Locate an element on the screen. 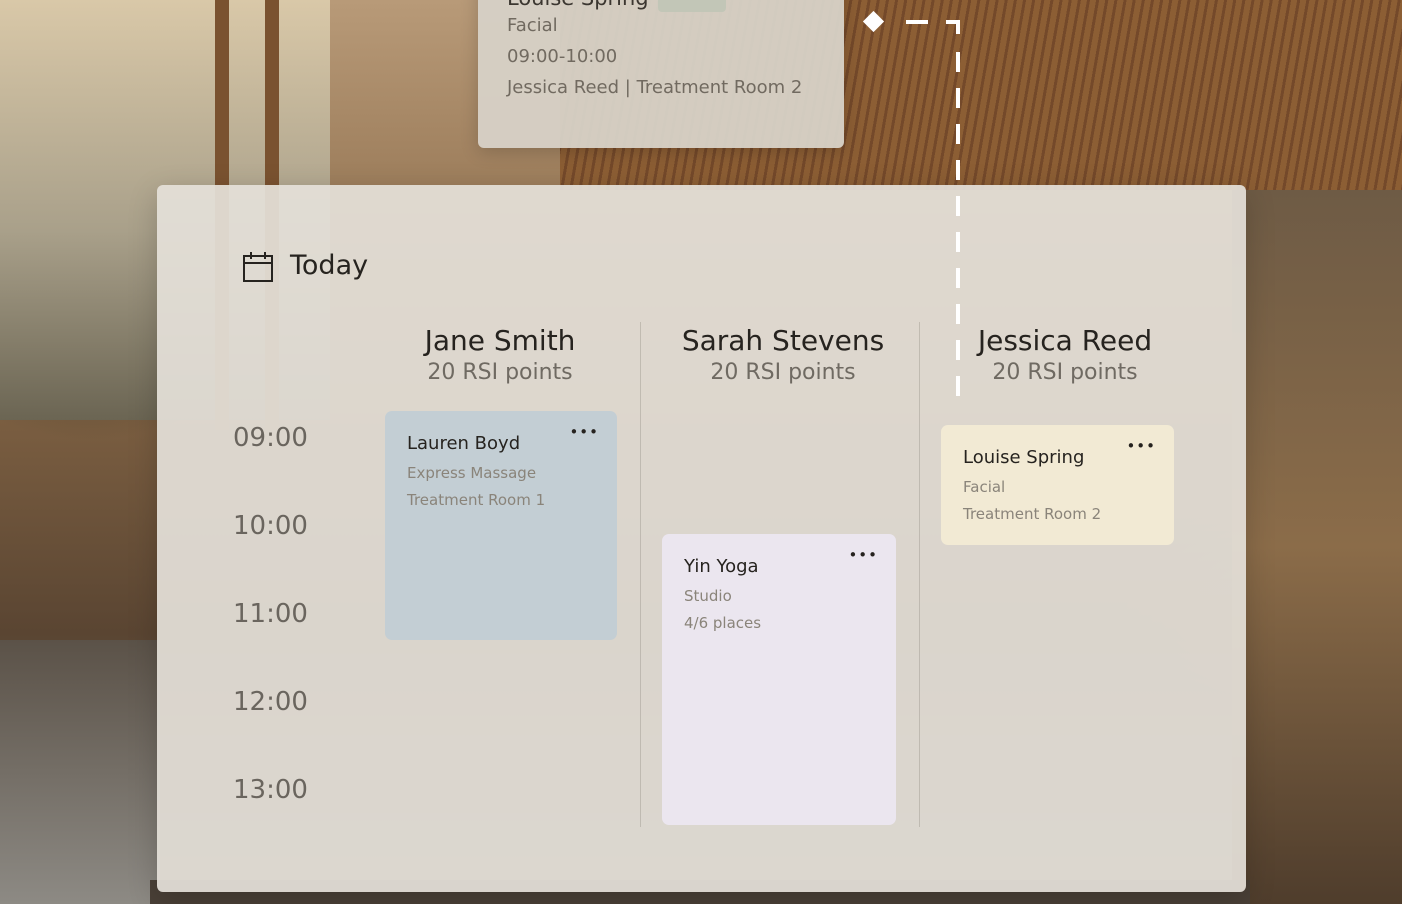 This screenshot has height=904, width=1402. popup-time-range: 09:00-10:00 is located at coordinates (562, 56).